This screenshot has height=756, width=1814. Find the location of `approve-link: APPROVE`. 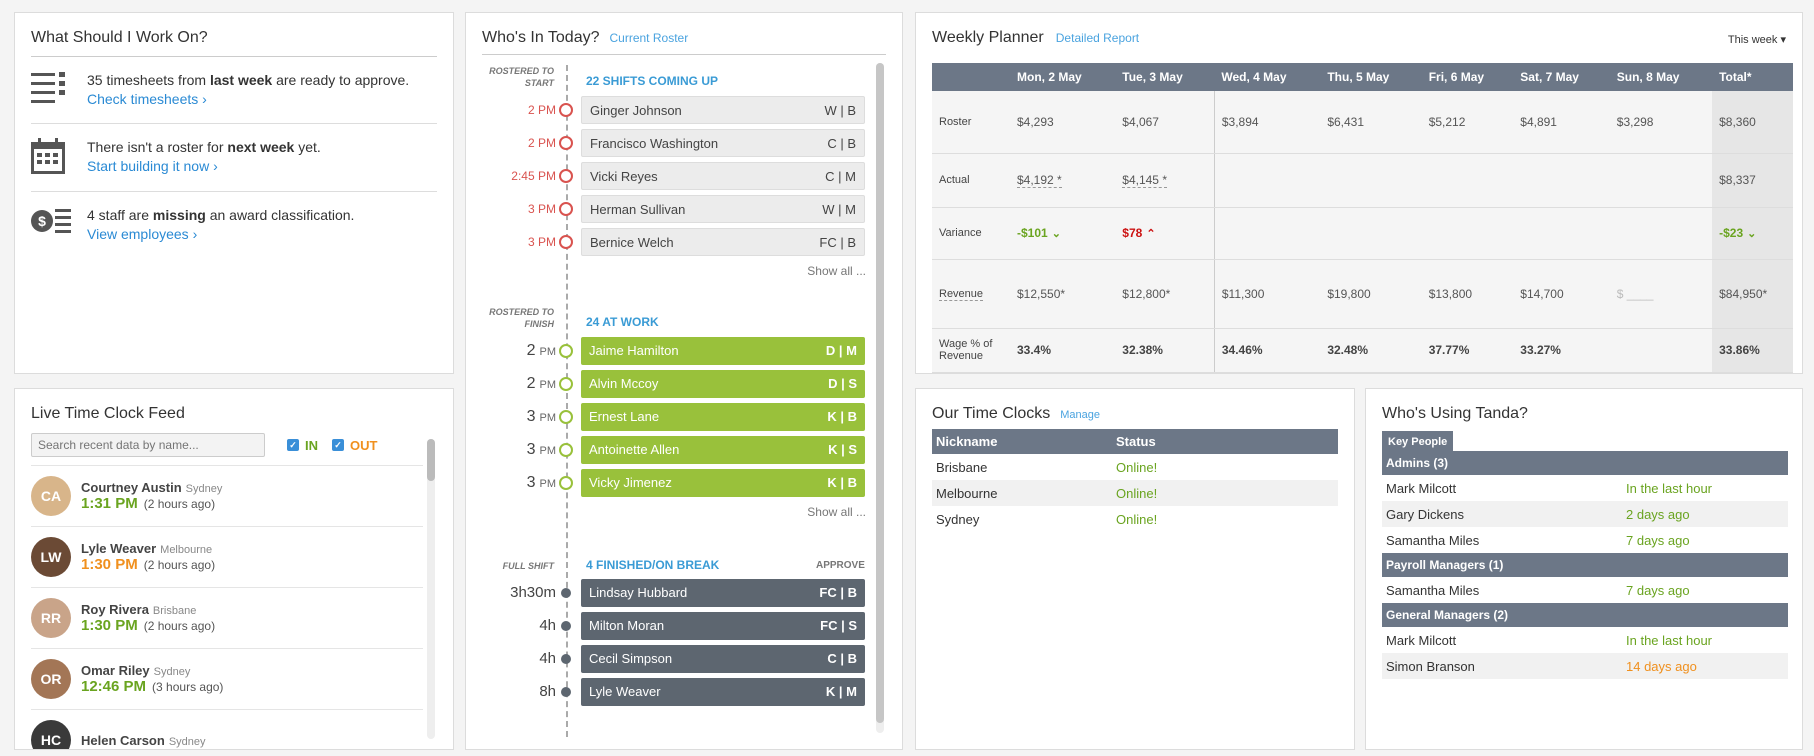

approve-link: APPROVE is located at coordinates (840, 565).